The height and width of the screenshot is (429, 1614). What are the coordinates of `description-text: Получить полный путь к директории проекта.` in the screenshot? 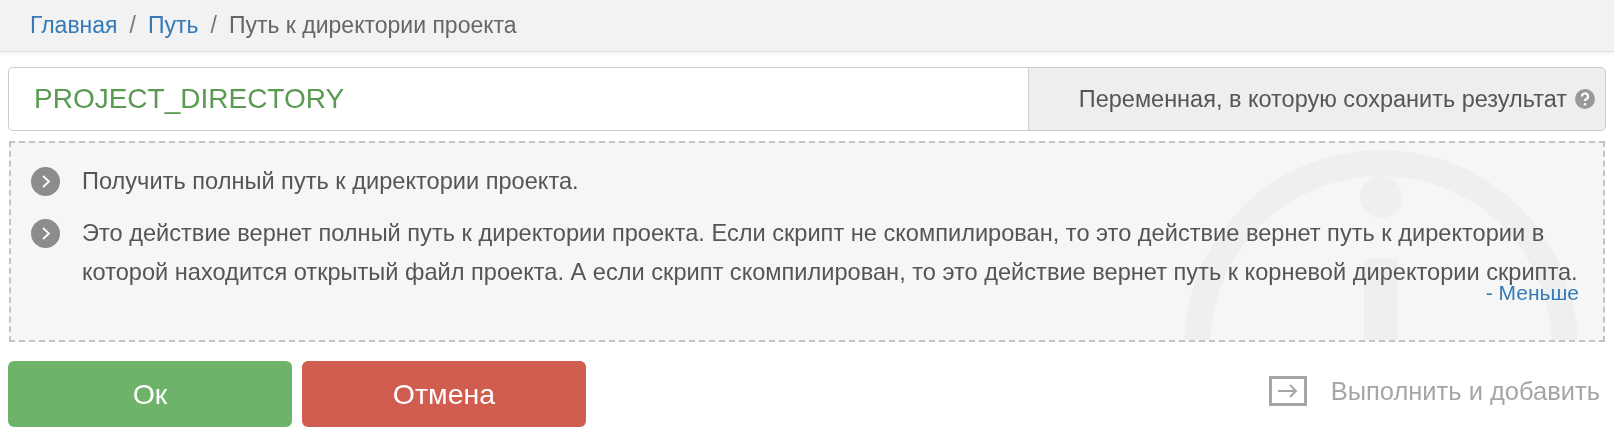 It's located at (330, 181).